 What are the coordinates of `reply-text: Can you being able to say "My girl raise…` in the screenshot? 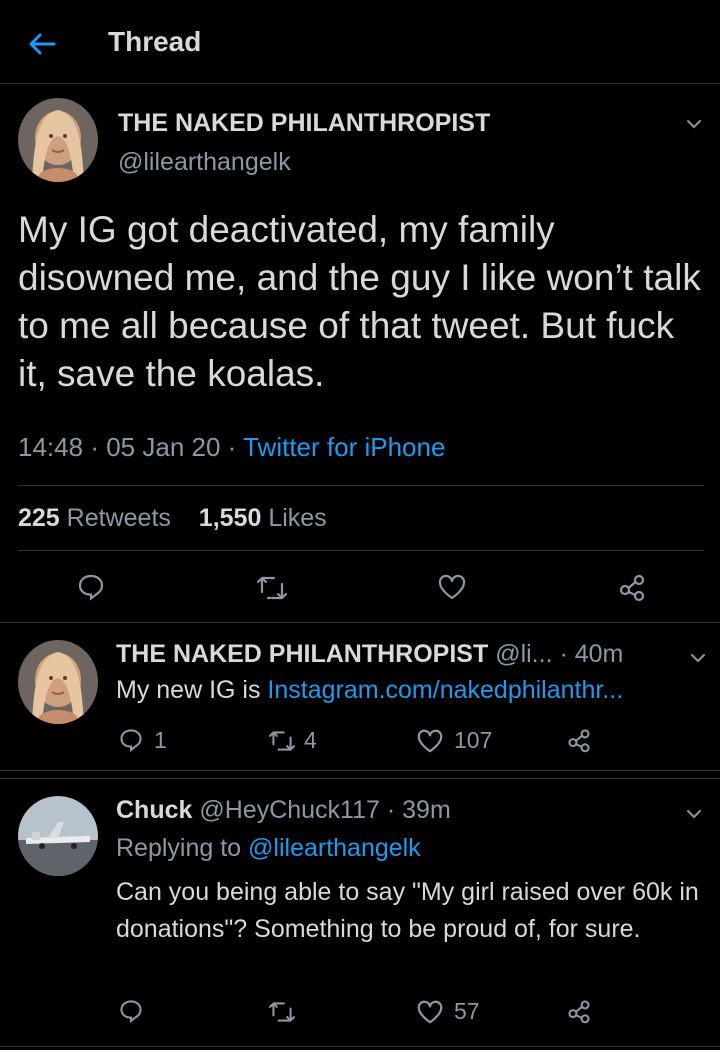 It's located at (407, 910).